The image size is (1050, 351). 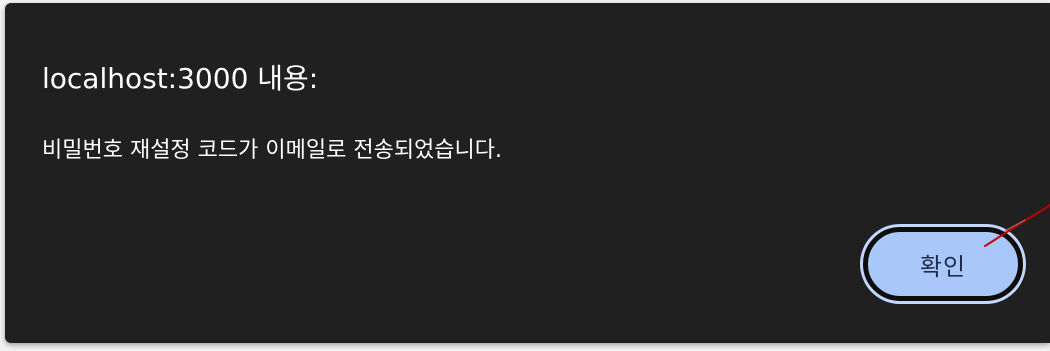 I want to click on dialog-title: localhost:3000 내용:, so click(x=180, y=78).